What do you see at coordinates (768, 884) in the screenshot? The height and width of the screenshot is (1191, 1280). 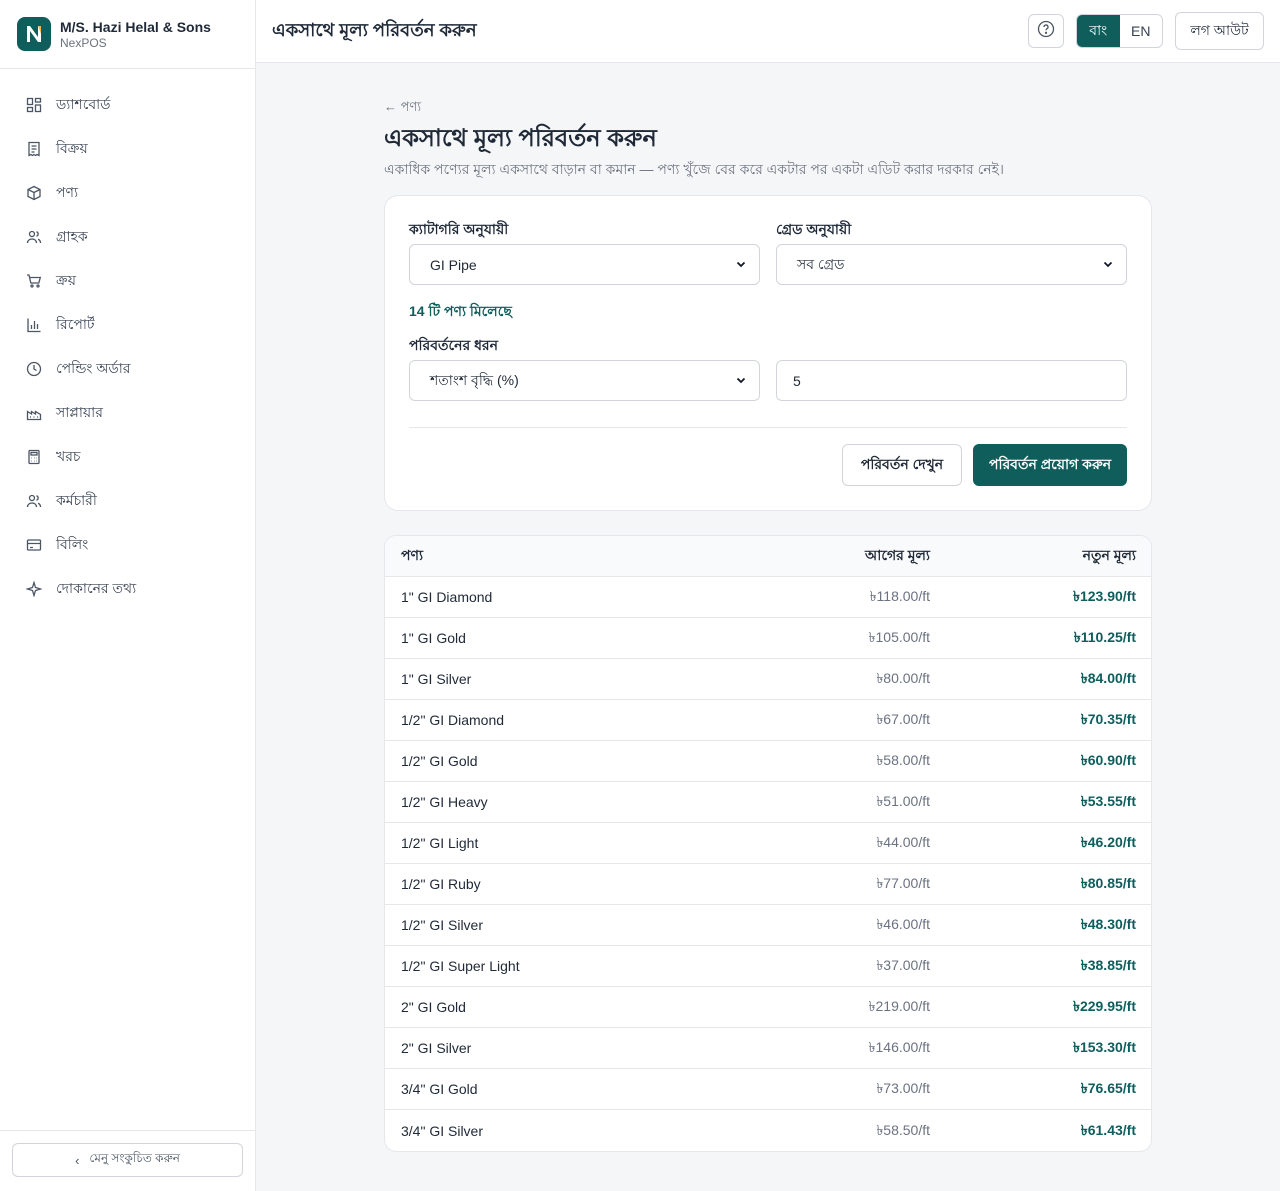 I see `table-row: 1/2" GI Ruby ৳77.00/ft ৳80.85/ft` at bounding box center [768, 884].